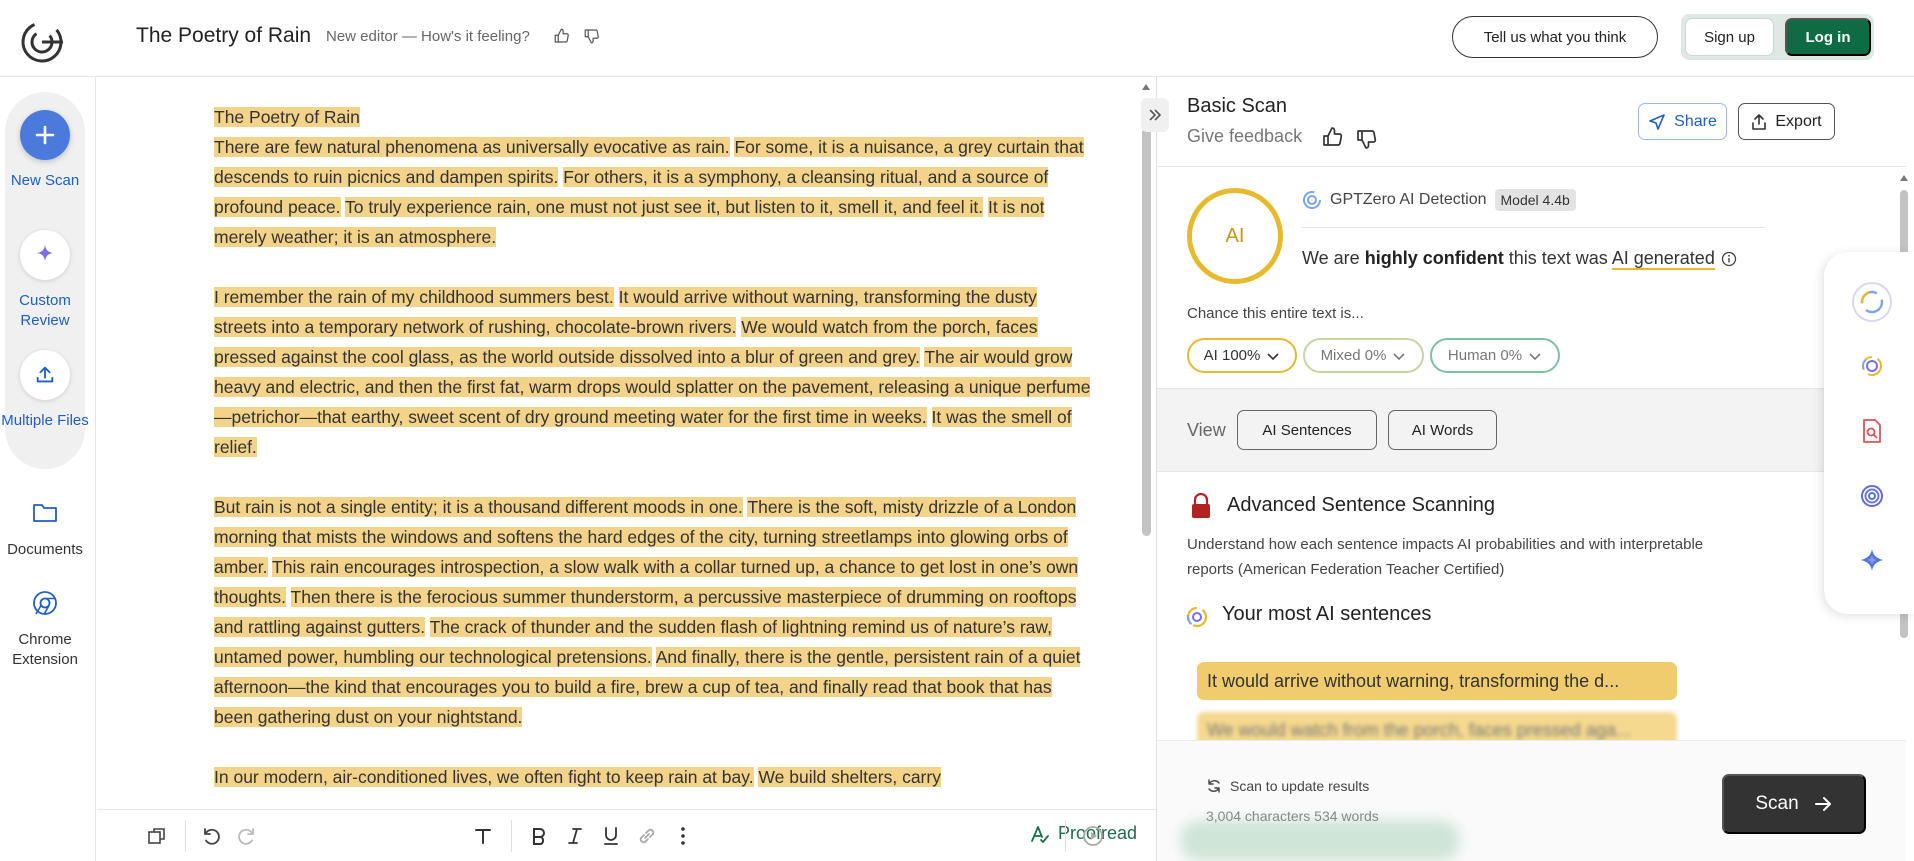  I want to click on document-title: The Poetry of Rain, so click(223, 36).